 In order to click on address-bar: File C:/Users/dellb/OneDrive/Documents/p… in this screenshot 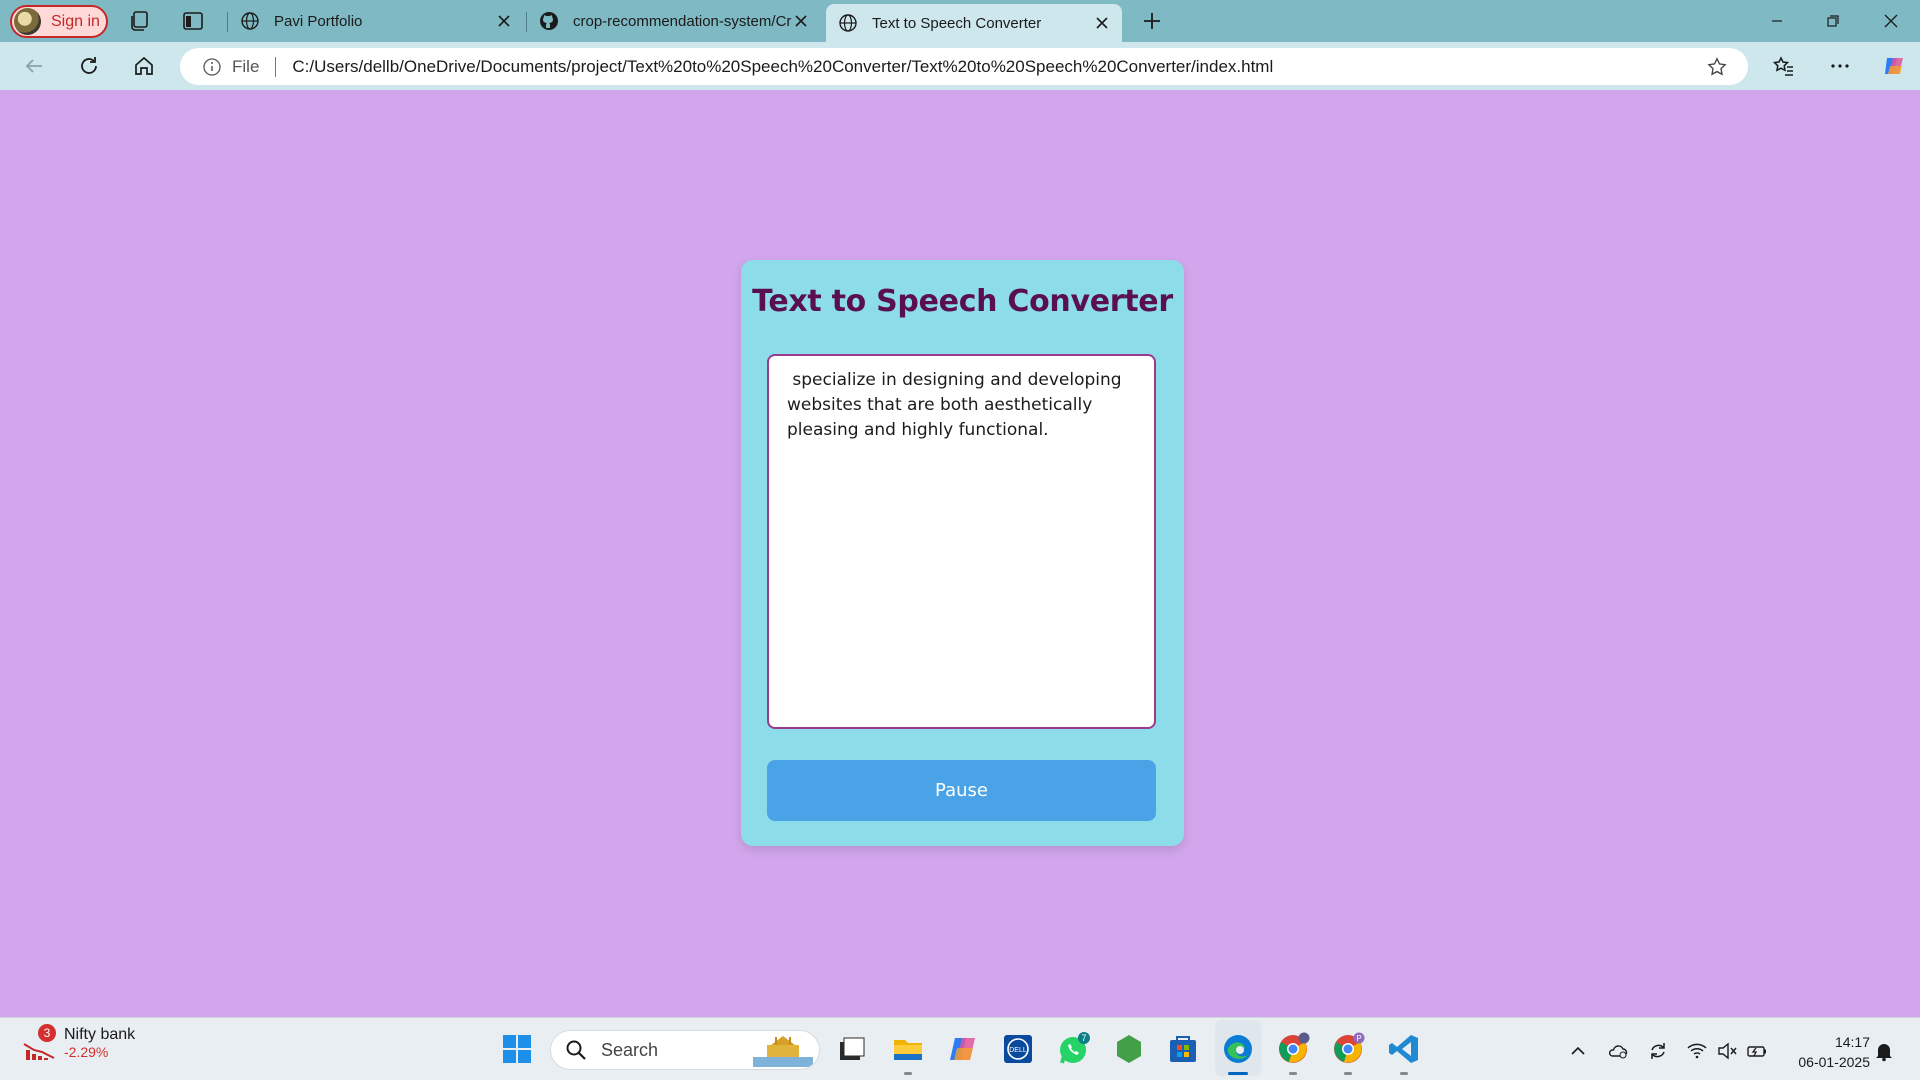, I will do `click(964, 66)`.